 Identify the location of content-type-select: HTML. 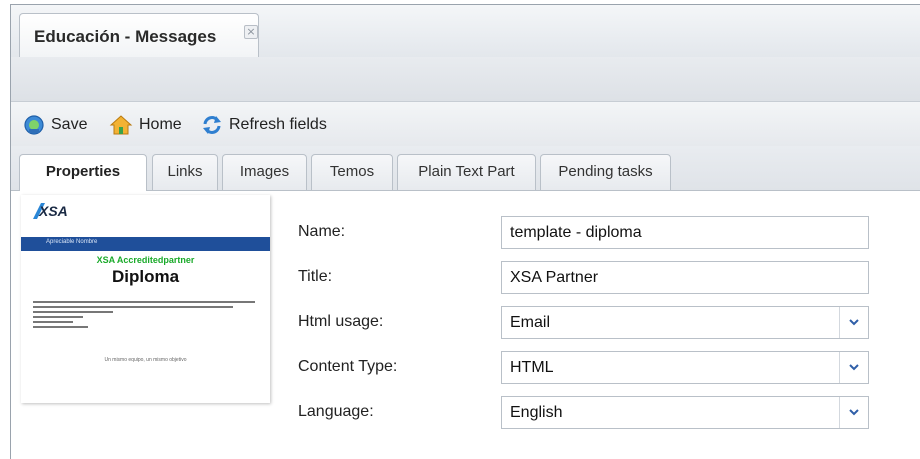
(685, 367).